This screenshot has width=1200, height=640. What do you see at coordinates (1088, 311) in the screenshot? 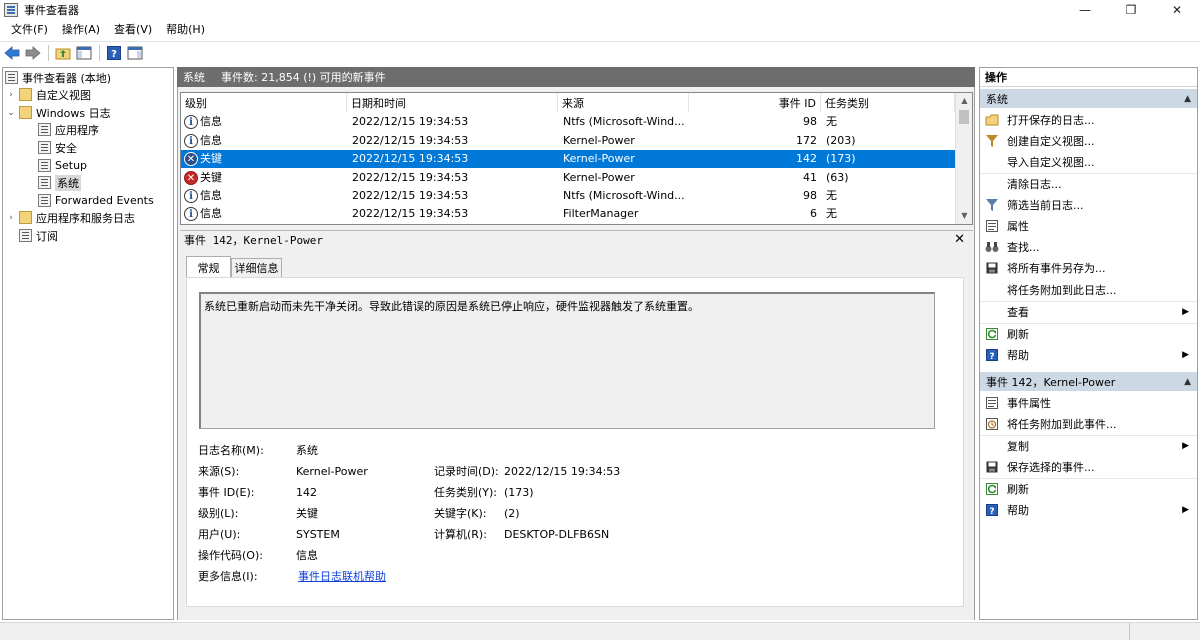
I see `action-view: 查看 ▶` at bounding box center [1088, 311].